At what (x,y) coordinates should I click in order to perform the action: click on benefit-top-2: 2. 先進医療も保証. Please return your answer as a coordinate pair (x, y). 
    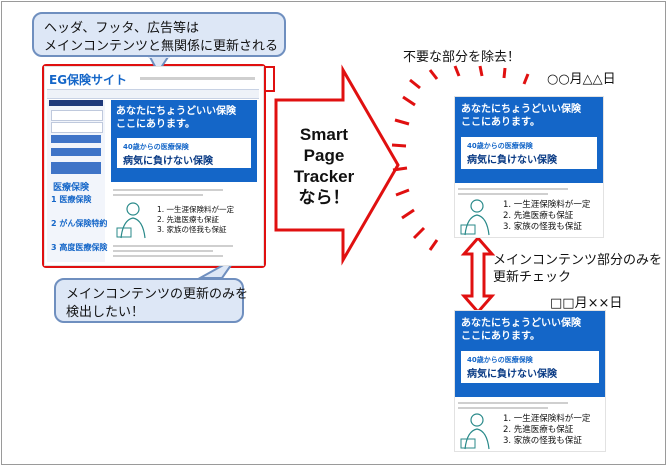
    Looking at the image, I should click on (538, 216).